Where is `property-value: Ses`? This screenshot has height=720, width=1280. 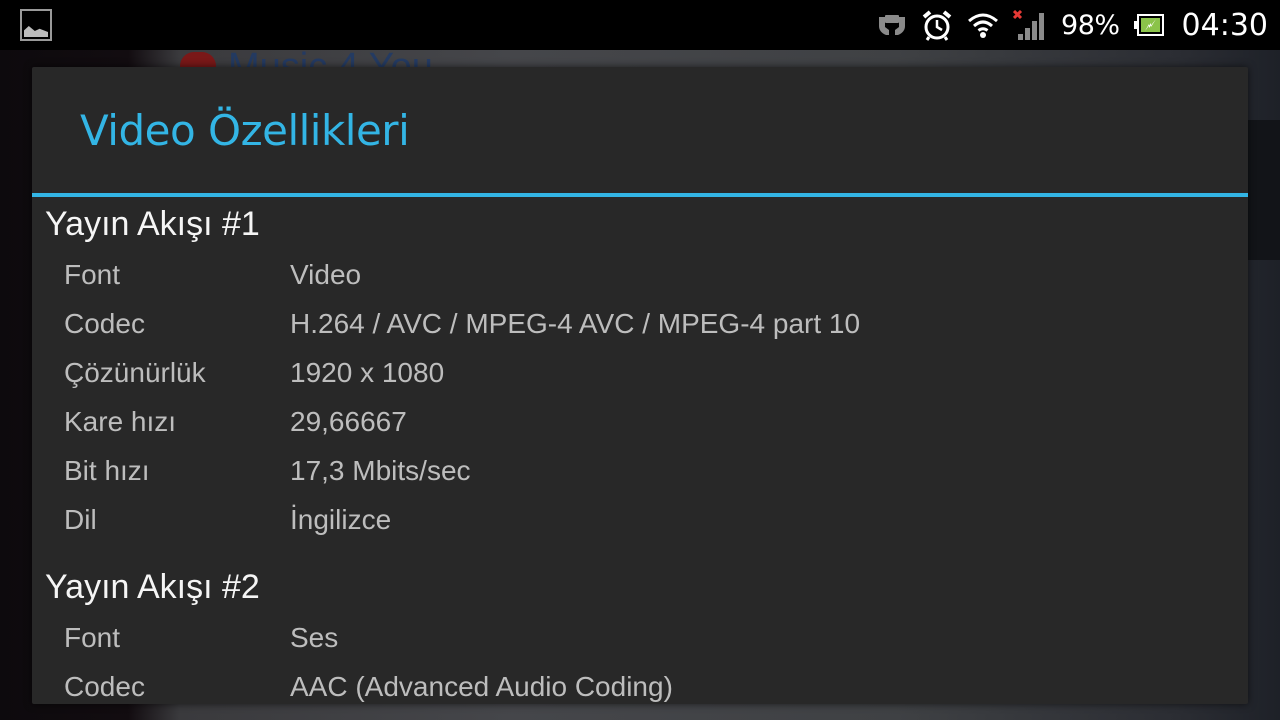 property-value: Ses is located at coordinates (314, 637).